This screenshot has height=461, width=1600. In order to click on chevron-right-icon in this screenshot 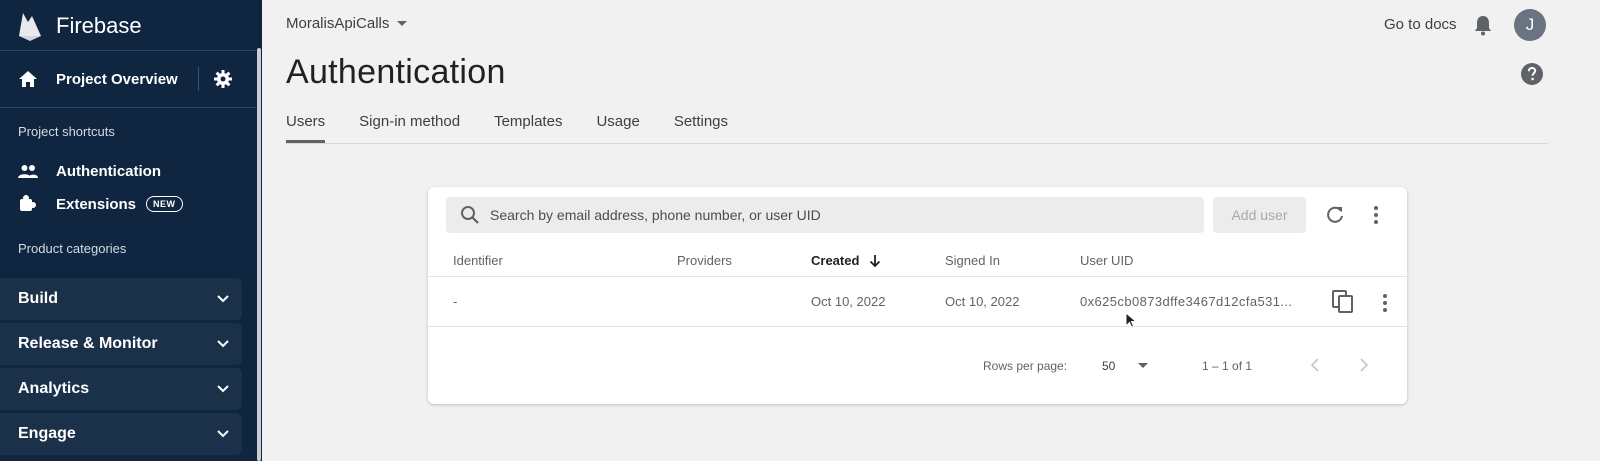, I will do `click(1364, 365)`.